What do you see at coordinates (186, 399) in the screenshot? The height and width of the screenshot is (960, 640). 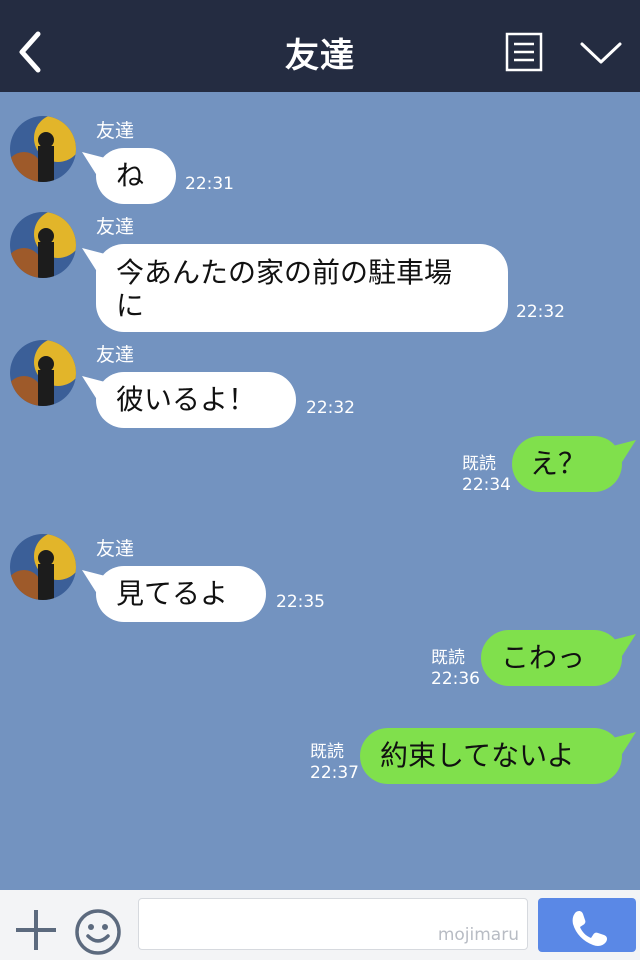 I see `message-text: 彼いるよ！` at bounding box center [186, 399].